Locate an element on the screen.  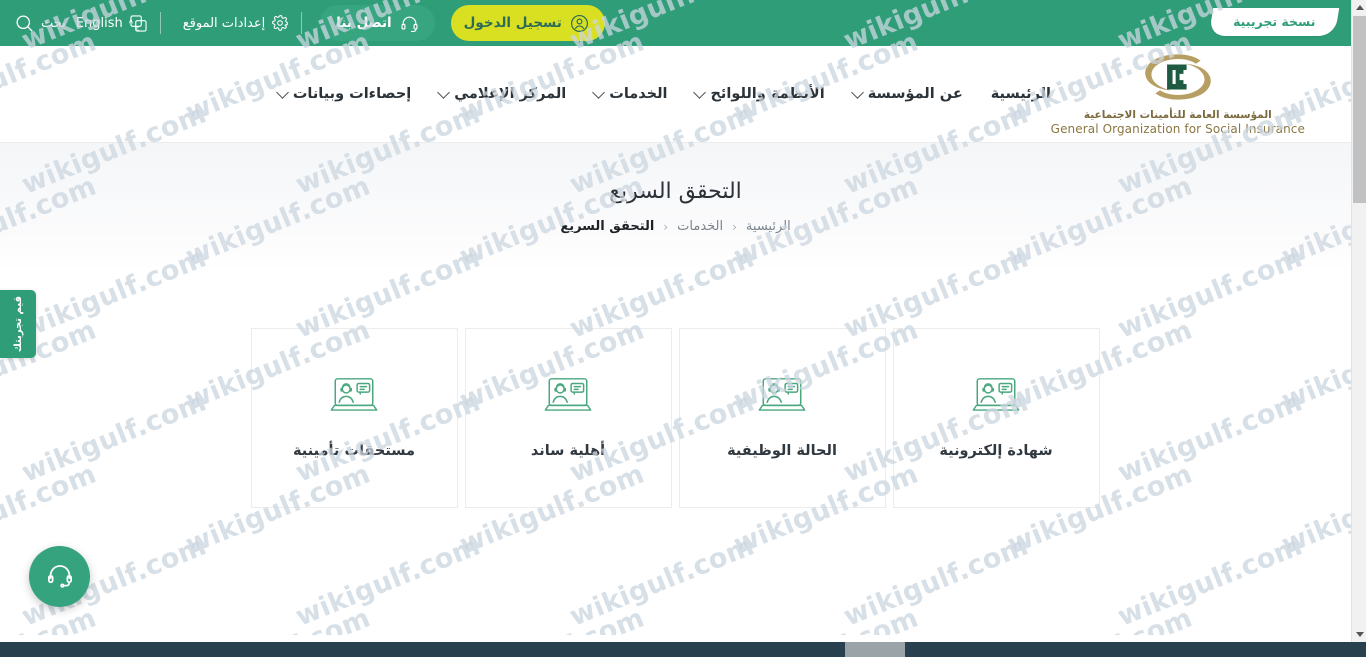
vertical-scrollbar is located at coordinates (1358, 321).